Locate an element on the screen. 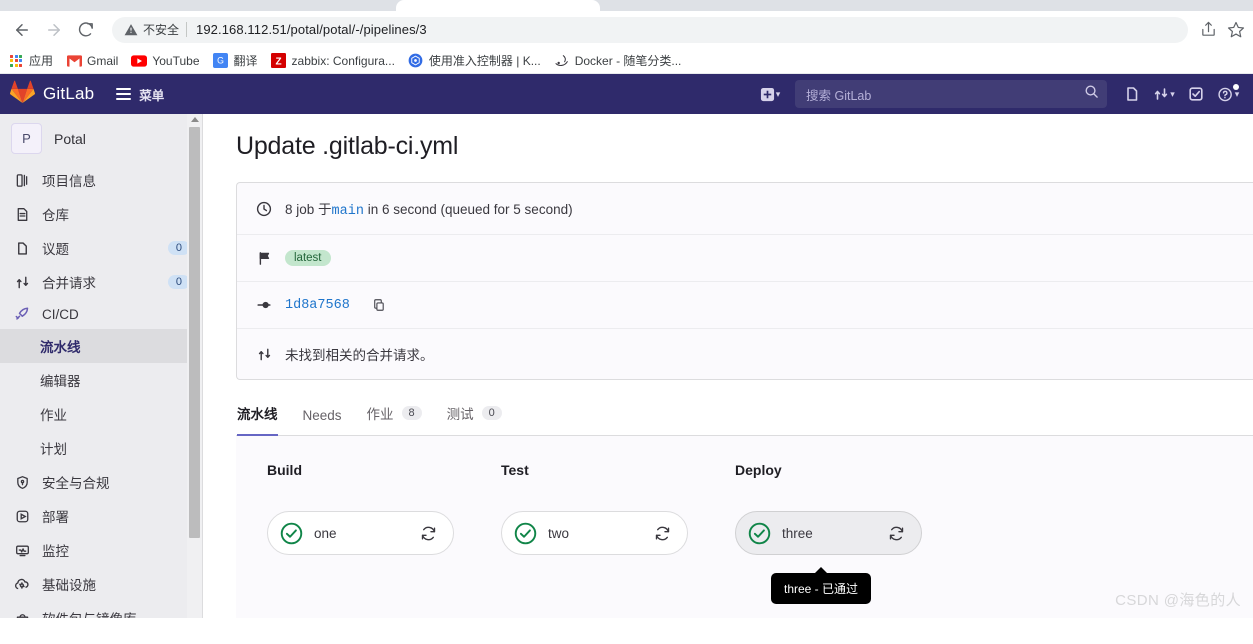  infrastructure-icon is located at coordinates (22, 584).